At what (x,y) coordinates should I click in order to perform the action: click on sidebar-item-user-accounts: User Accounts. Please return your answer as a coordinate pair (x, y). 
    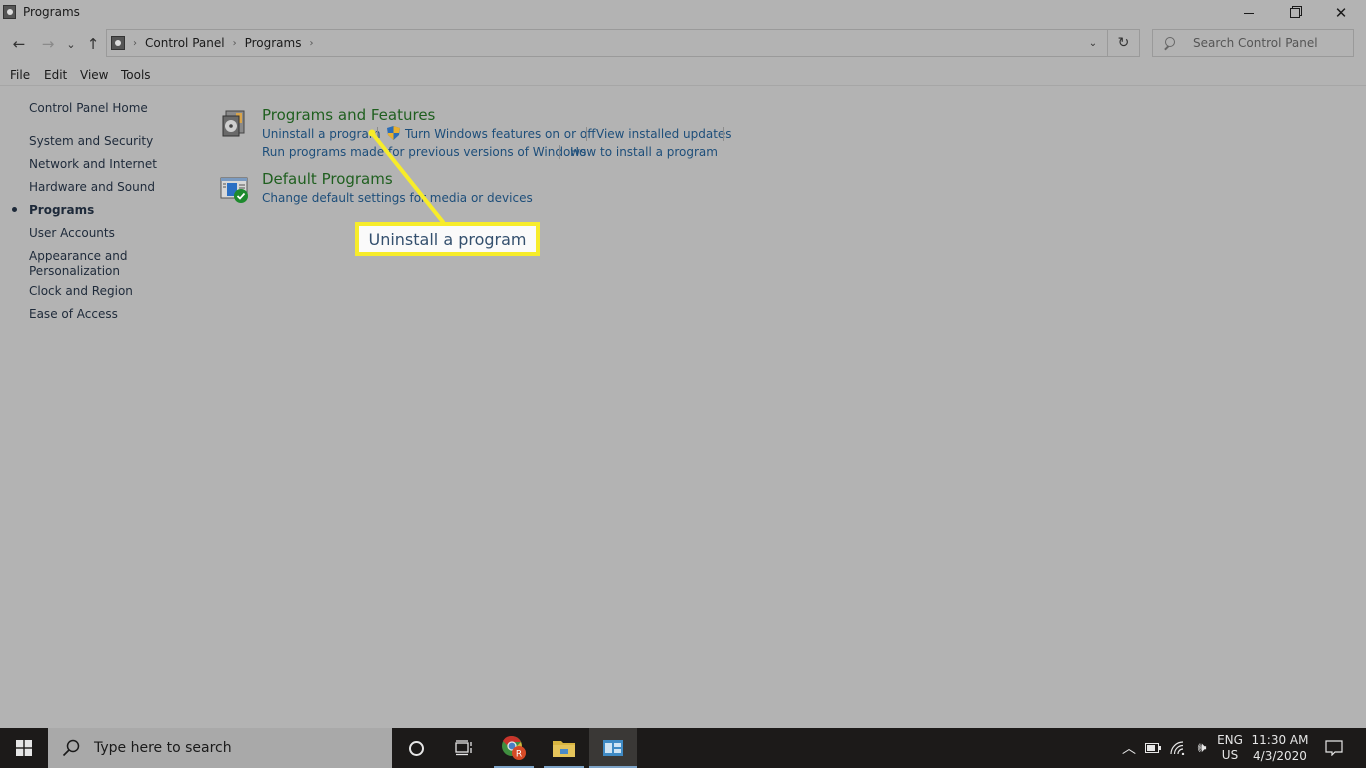
    Looking at the image, I should click on (72, 233).